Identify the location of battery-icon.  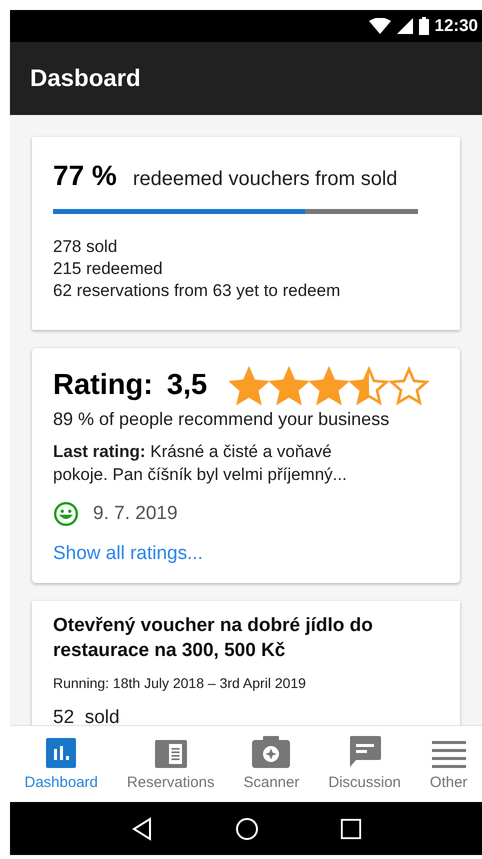
(423, 26).